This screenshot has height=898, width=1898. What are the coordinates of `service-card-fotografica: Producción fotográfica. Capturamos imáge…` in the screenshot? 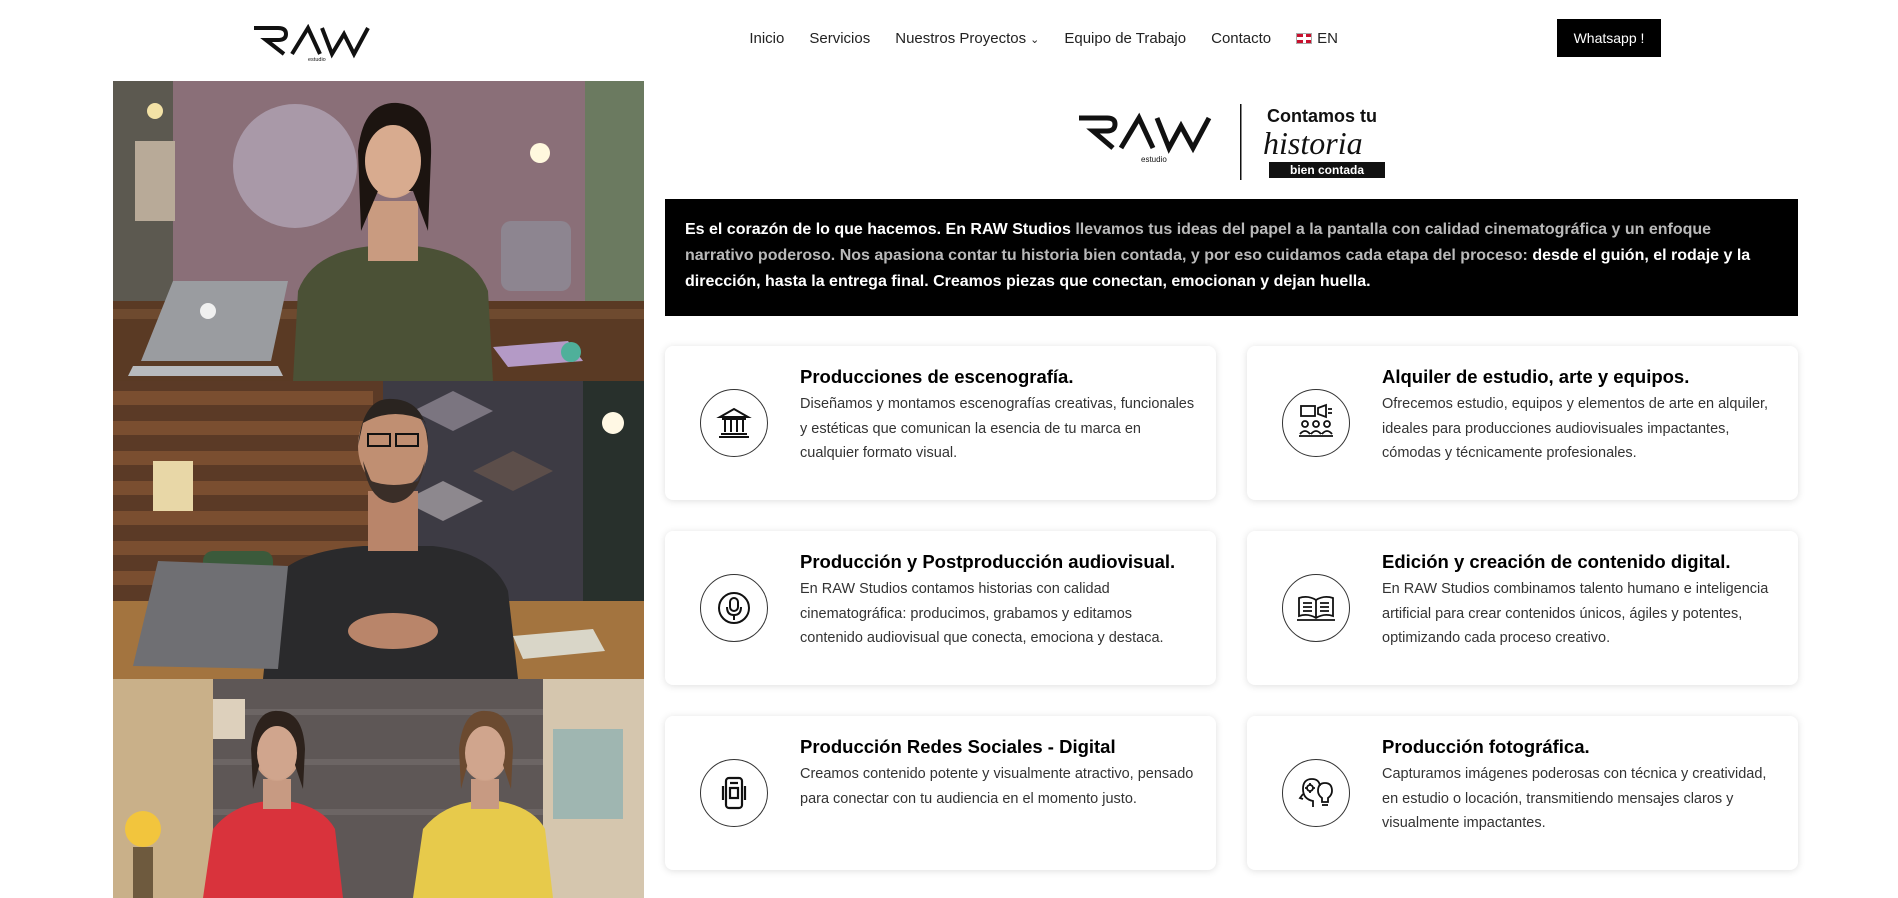 It's located at (1522, 793).